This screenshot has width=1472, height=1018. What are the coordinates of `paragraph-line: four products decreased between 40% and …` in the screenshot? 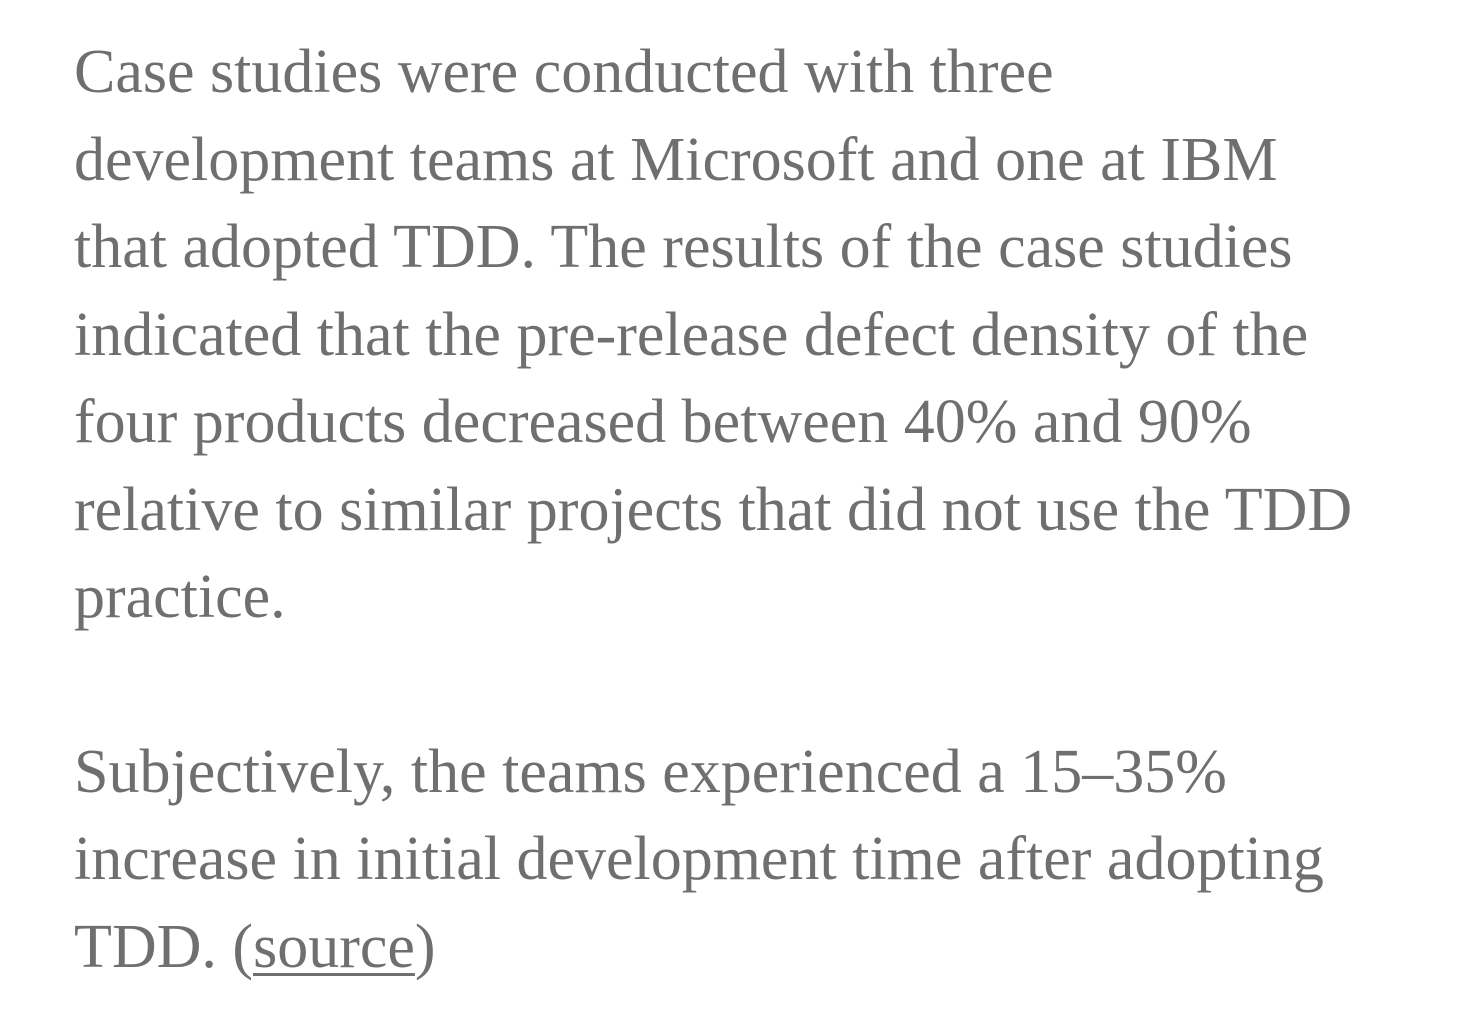 It's located at (663, 422).